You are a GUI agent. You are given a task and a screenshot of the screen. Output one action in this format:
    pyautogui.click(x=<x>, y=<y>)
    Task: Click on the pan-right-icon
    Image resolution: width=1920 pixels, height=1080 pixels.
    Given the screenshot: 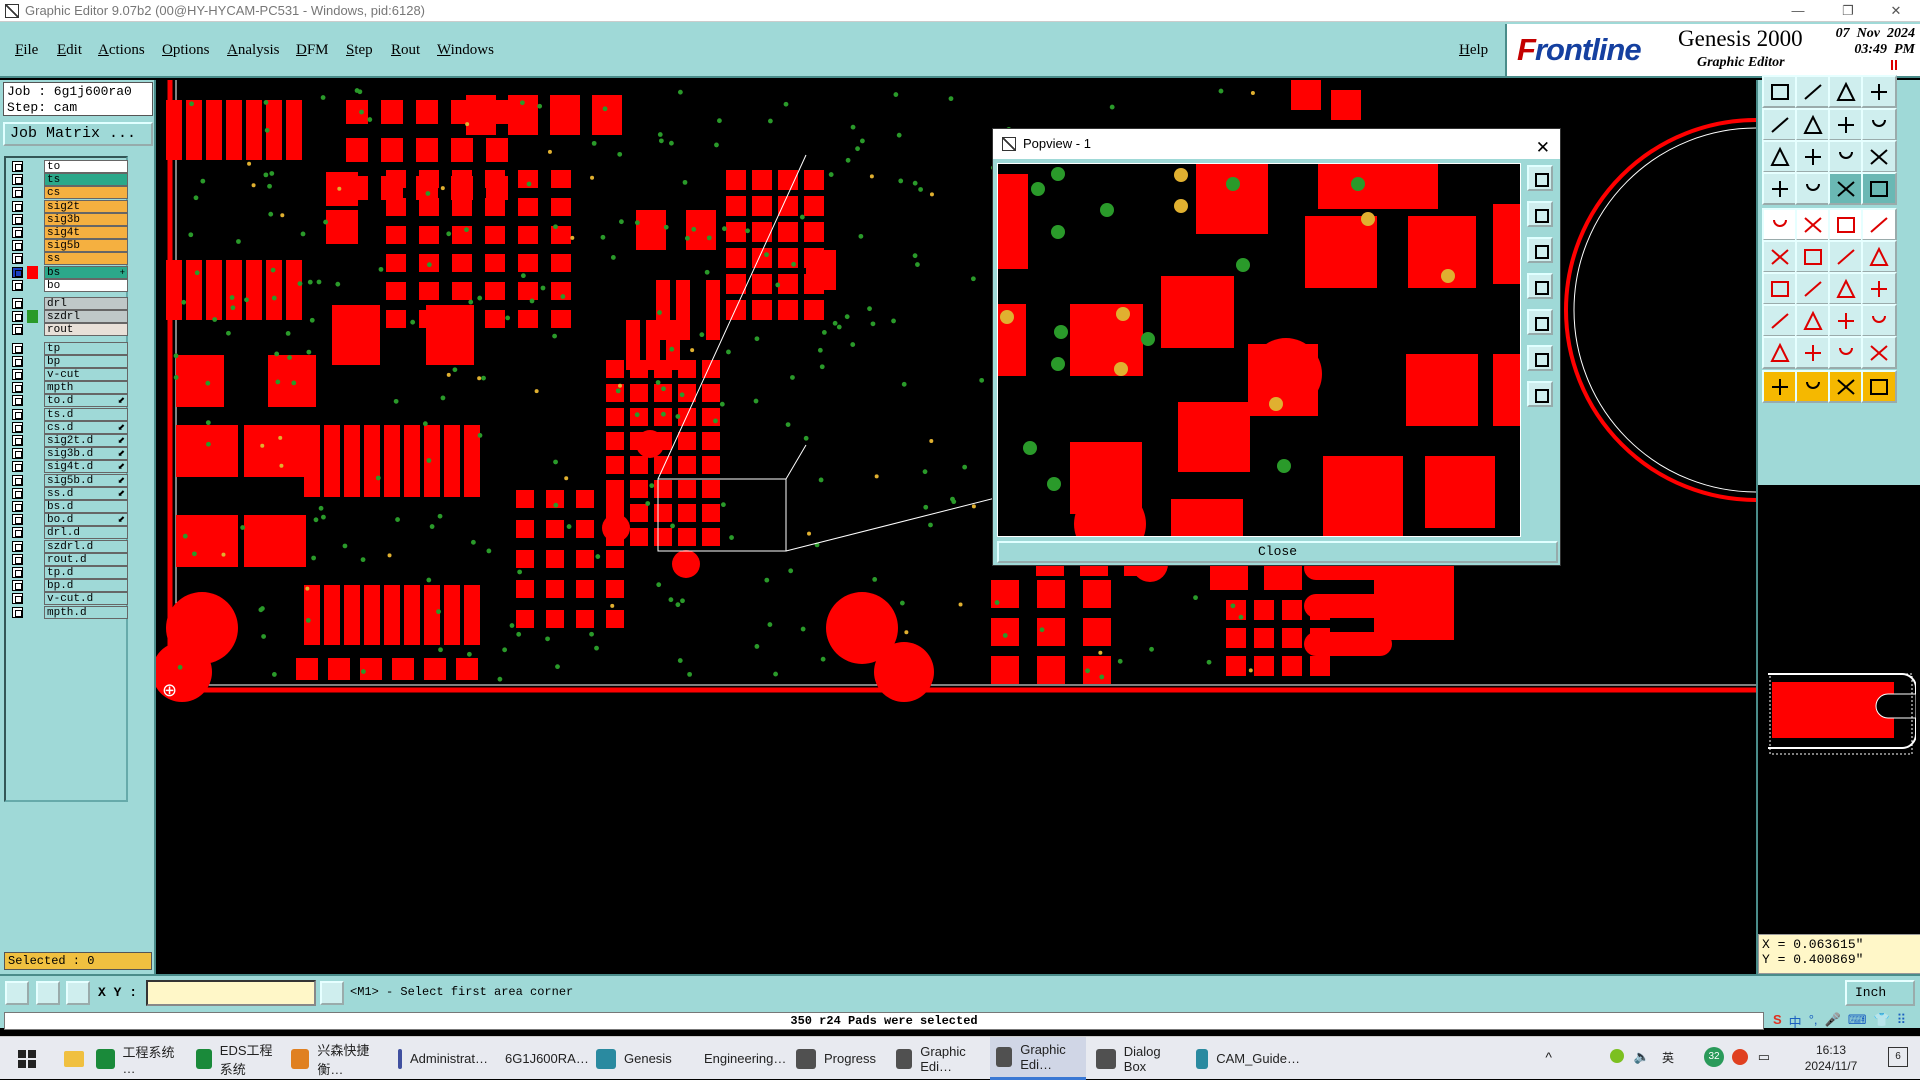 What is the action you would take?
    pyautogui.click(x=1813, y=124)
    